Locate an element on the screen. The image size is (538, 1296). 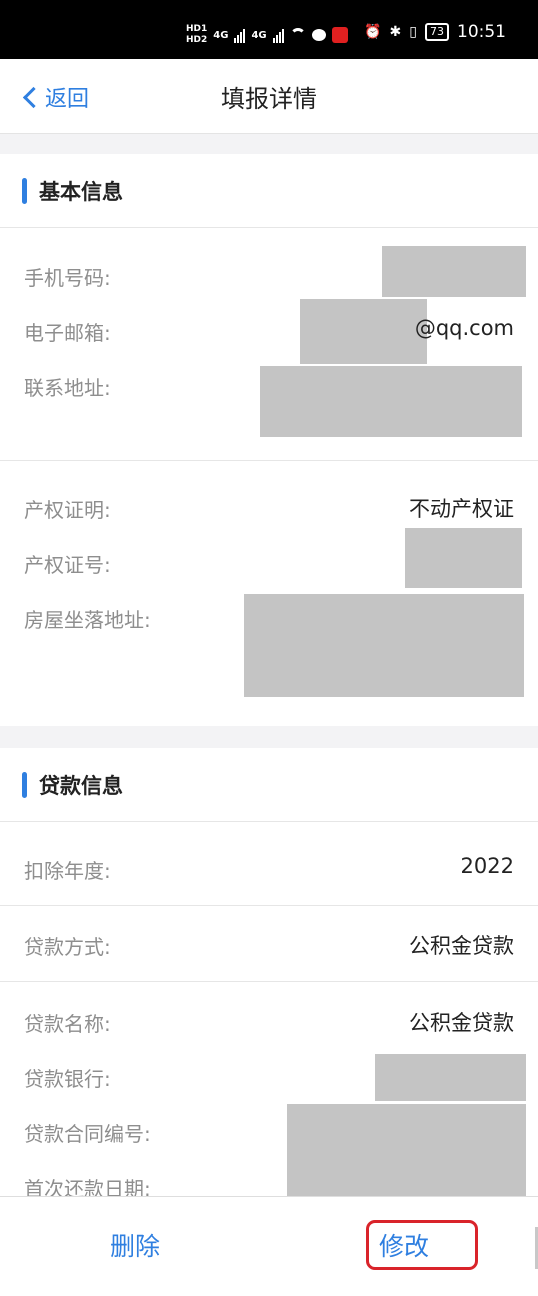
wifi-icon is located at coordinates (297, 35).